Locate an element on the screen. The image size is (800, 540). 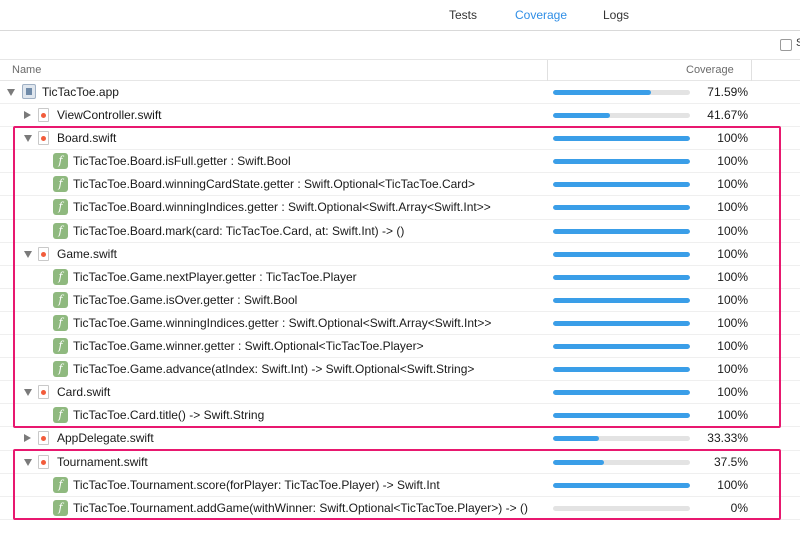
tab-coverage: Coverage is located at coordinates (541, 15).